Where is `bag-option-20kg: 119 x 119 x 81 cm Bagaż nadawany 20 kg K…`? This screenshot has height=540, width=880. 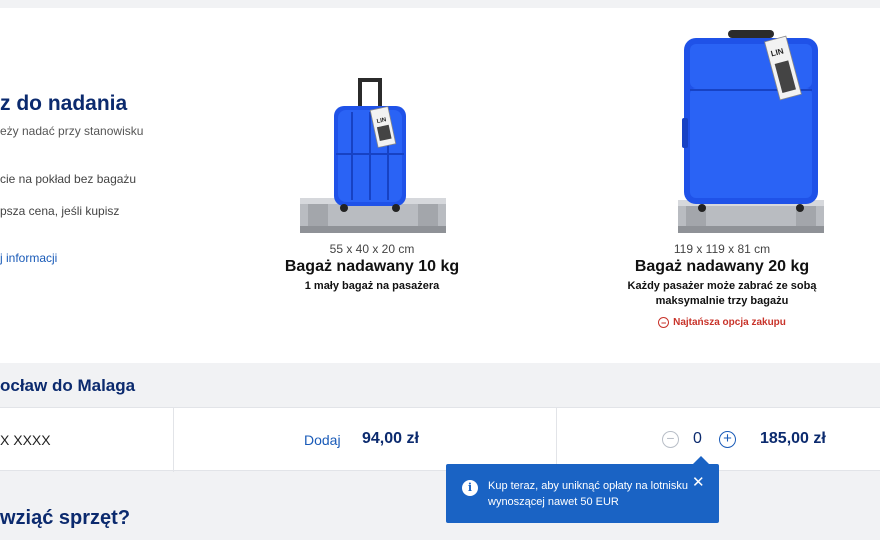 bag-option-20kg: 119 x 119 x 81 cm Bagaż nadawany 20 kg K… is located at coordinates (722, 285).